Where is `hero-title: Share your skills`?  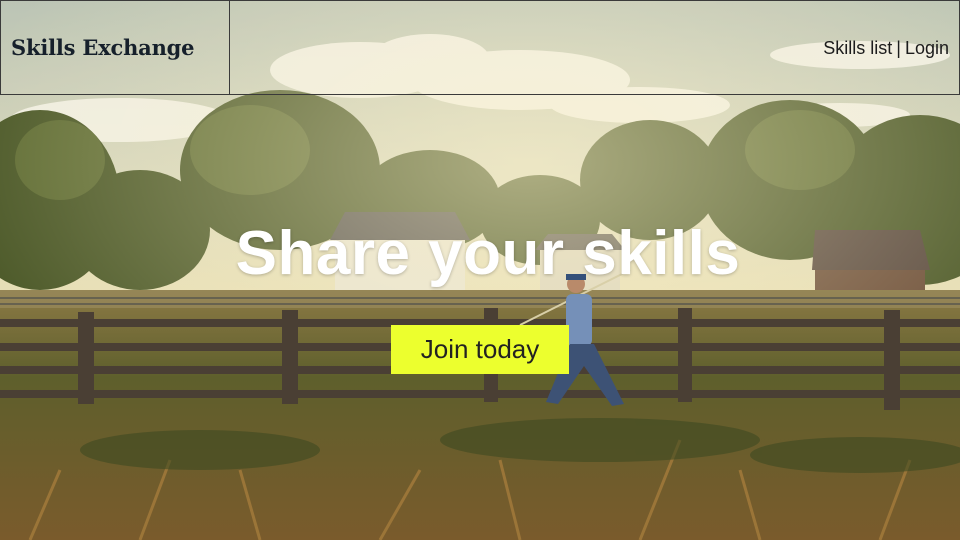
hero-title: Share your skills is located at coordinates (488, 253).